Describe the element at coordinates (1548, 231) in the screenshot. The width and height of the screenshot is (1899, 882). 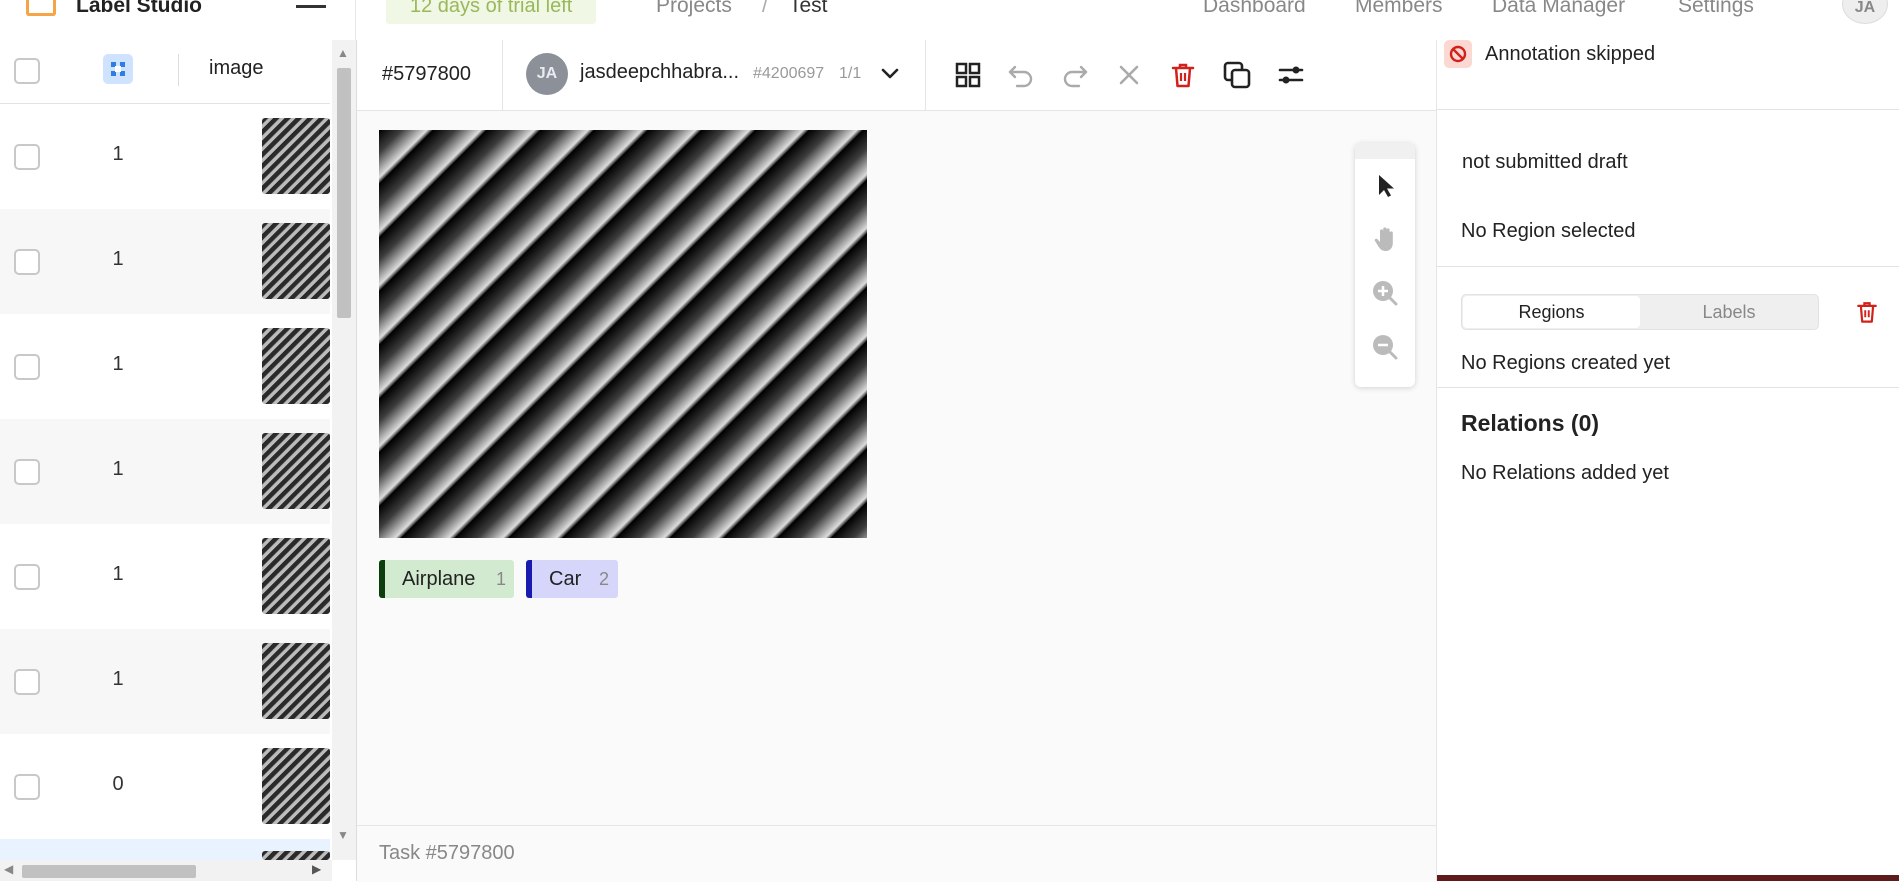
I see `region-selection-status: No Region selected` at that location.